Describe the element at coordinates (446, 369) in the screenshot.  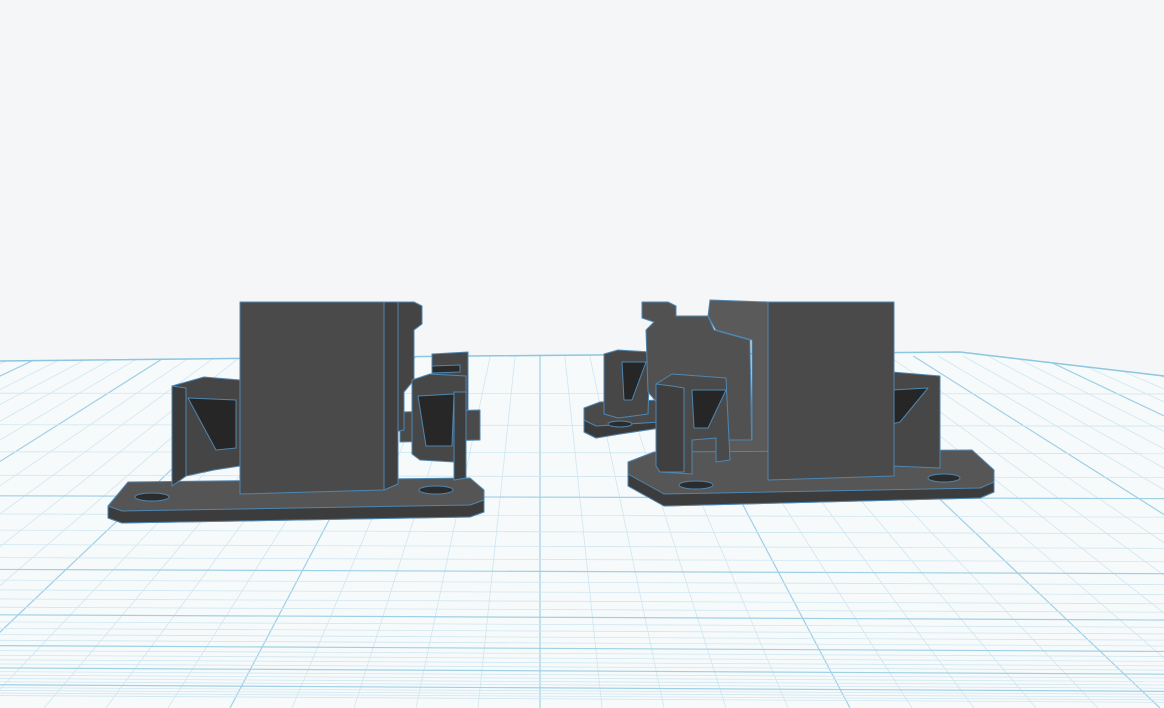
I see `rear-block-face` at that location.